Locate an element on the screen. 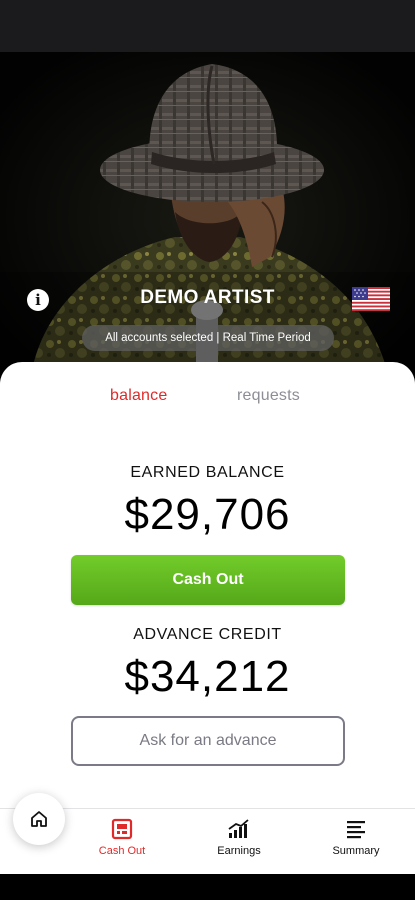  nav-summary-label: Summary is located at coordinates (356, 851).